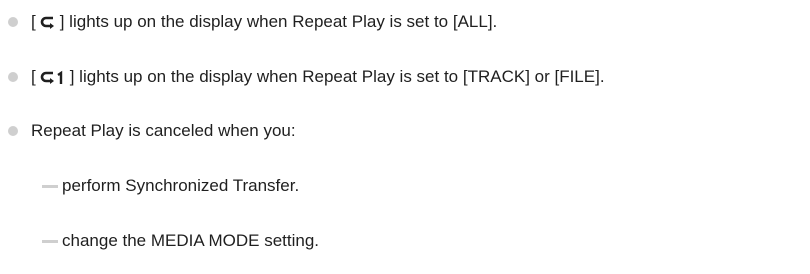 The image size is (810, 274). What do you see at coordinates (163, 130) in the screenshot?
I see `note-text-canceled: Repeat Play is canceled when you:` at bounding box center [163, 130].